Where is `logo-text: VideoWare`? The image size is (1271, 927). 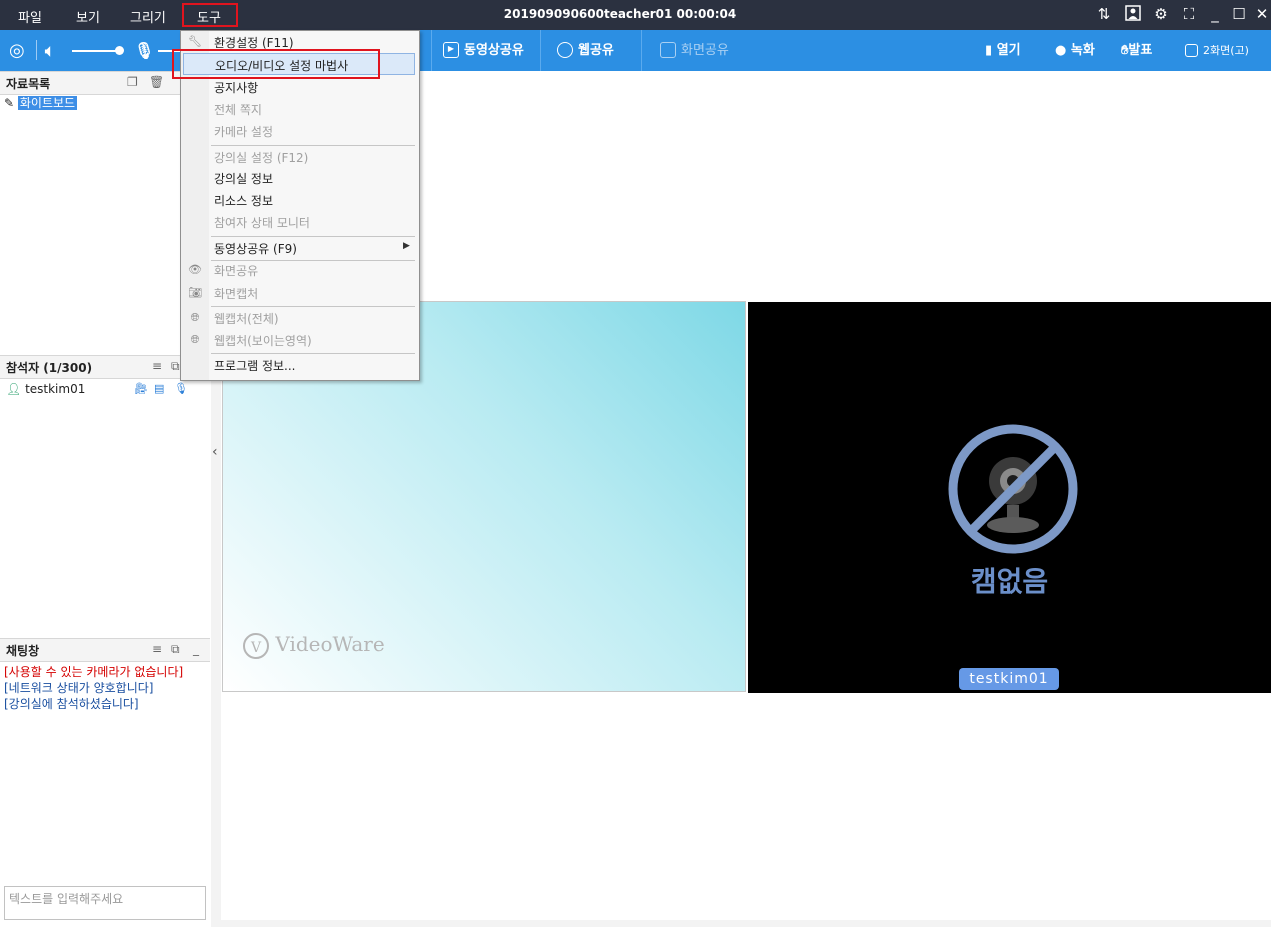 logo-text: VideoWare is located at coordinates (330, 644).